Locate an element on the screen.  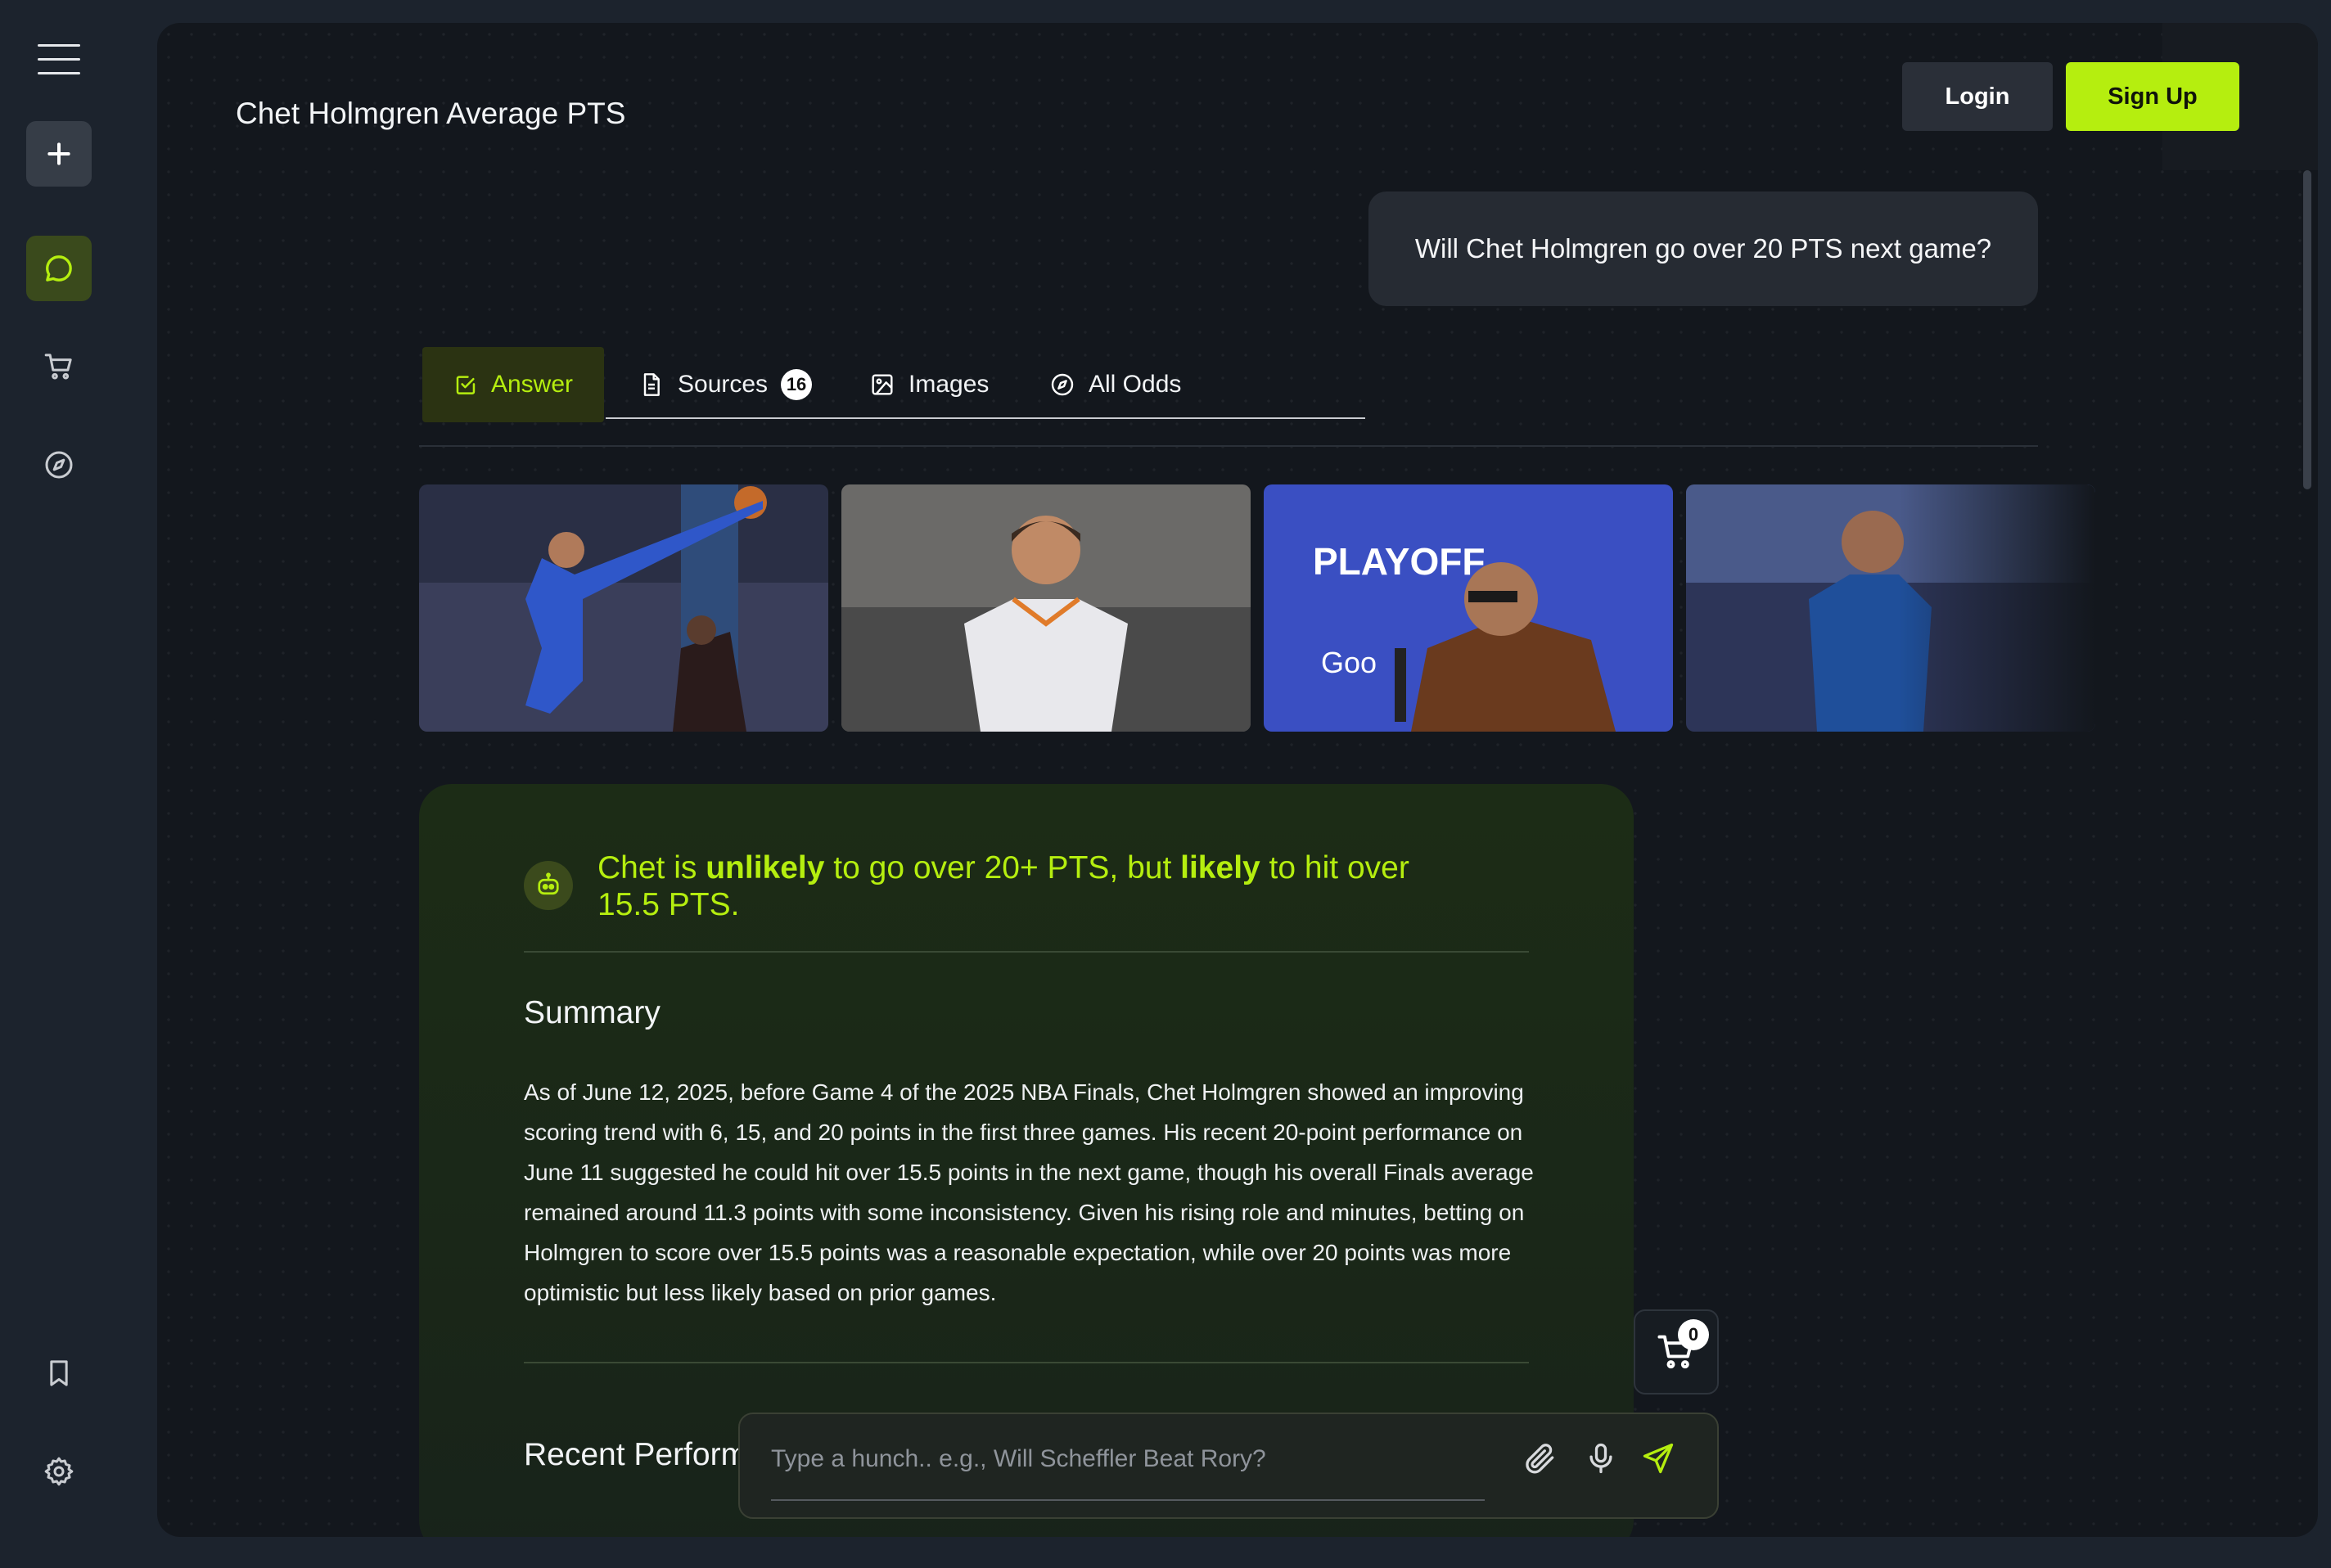
tabs-underline is located at coordinates (985, 418).